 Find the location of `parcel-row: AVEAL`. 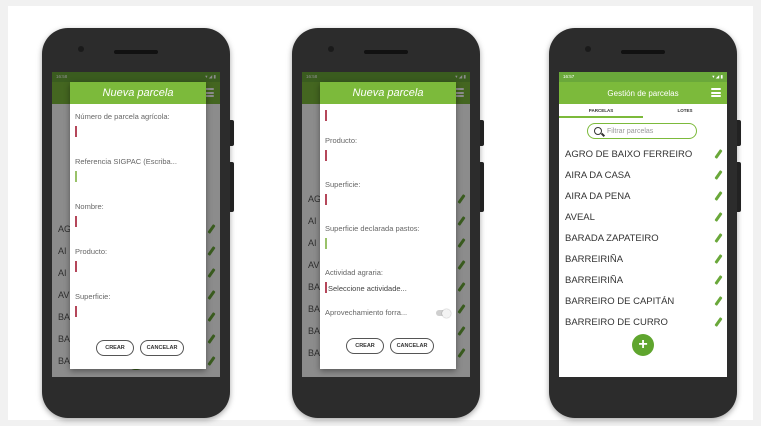

parcel-row: AVEAL is located at coordinates (644, 217).